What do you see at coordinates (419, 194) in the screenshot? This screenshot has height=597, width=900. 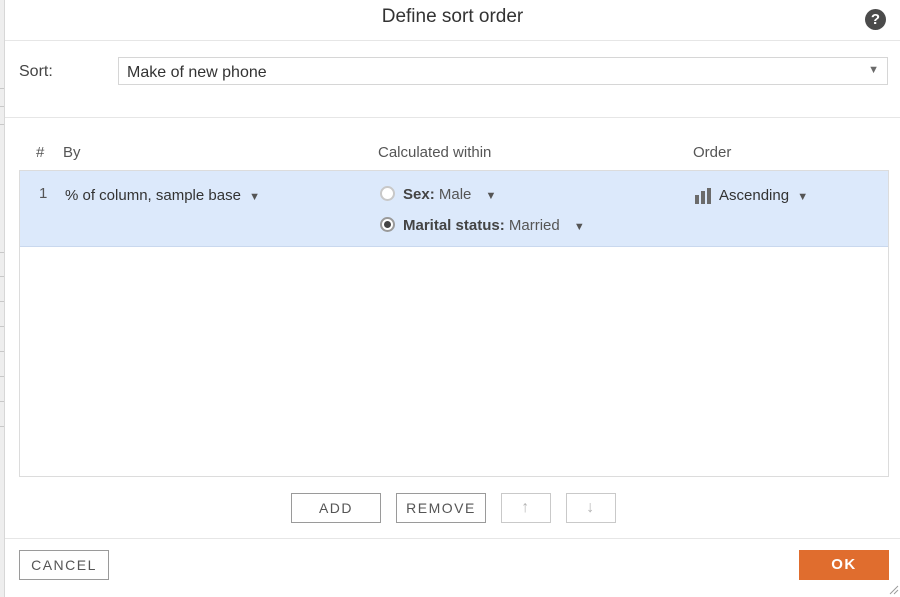 I see `within-sex-variable: Sex:` at bounding box center [419, 194].